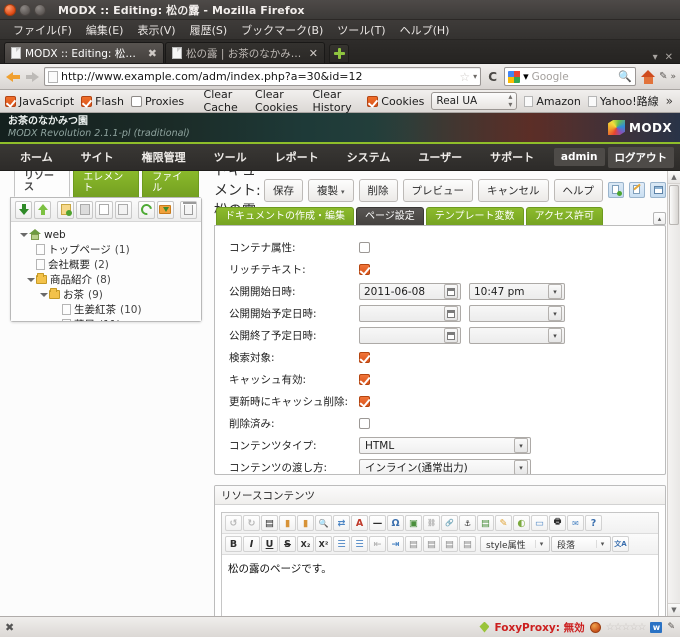 The width and height of the screenshot is (680, 637). I want to click on home-button, so click(648, 76).